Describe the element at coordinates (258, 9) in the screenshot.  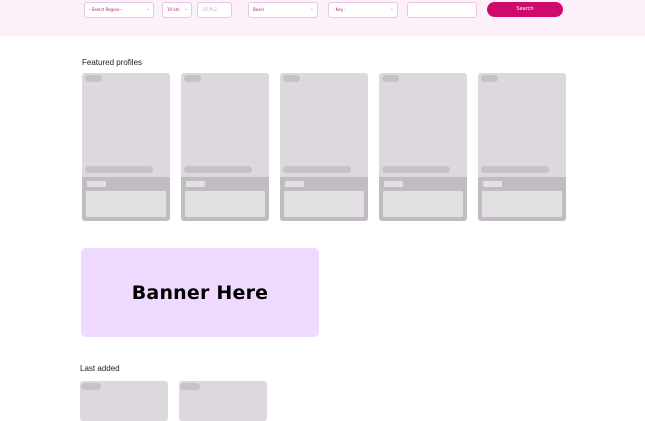
I see `type-select-value: Basel` at that location.